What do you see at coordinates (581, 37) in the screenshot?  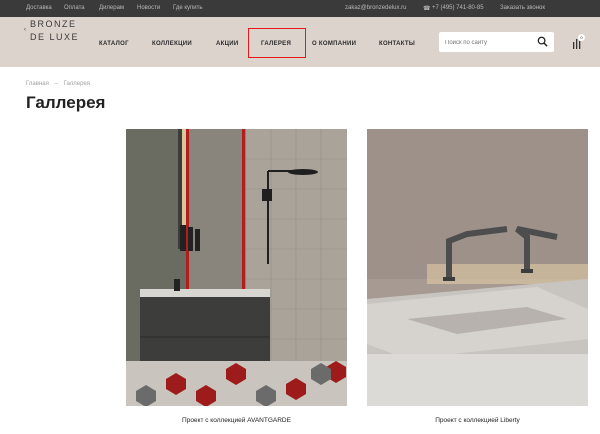 I see `cart-count-badge: 0` at bounding box center [581, 37].